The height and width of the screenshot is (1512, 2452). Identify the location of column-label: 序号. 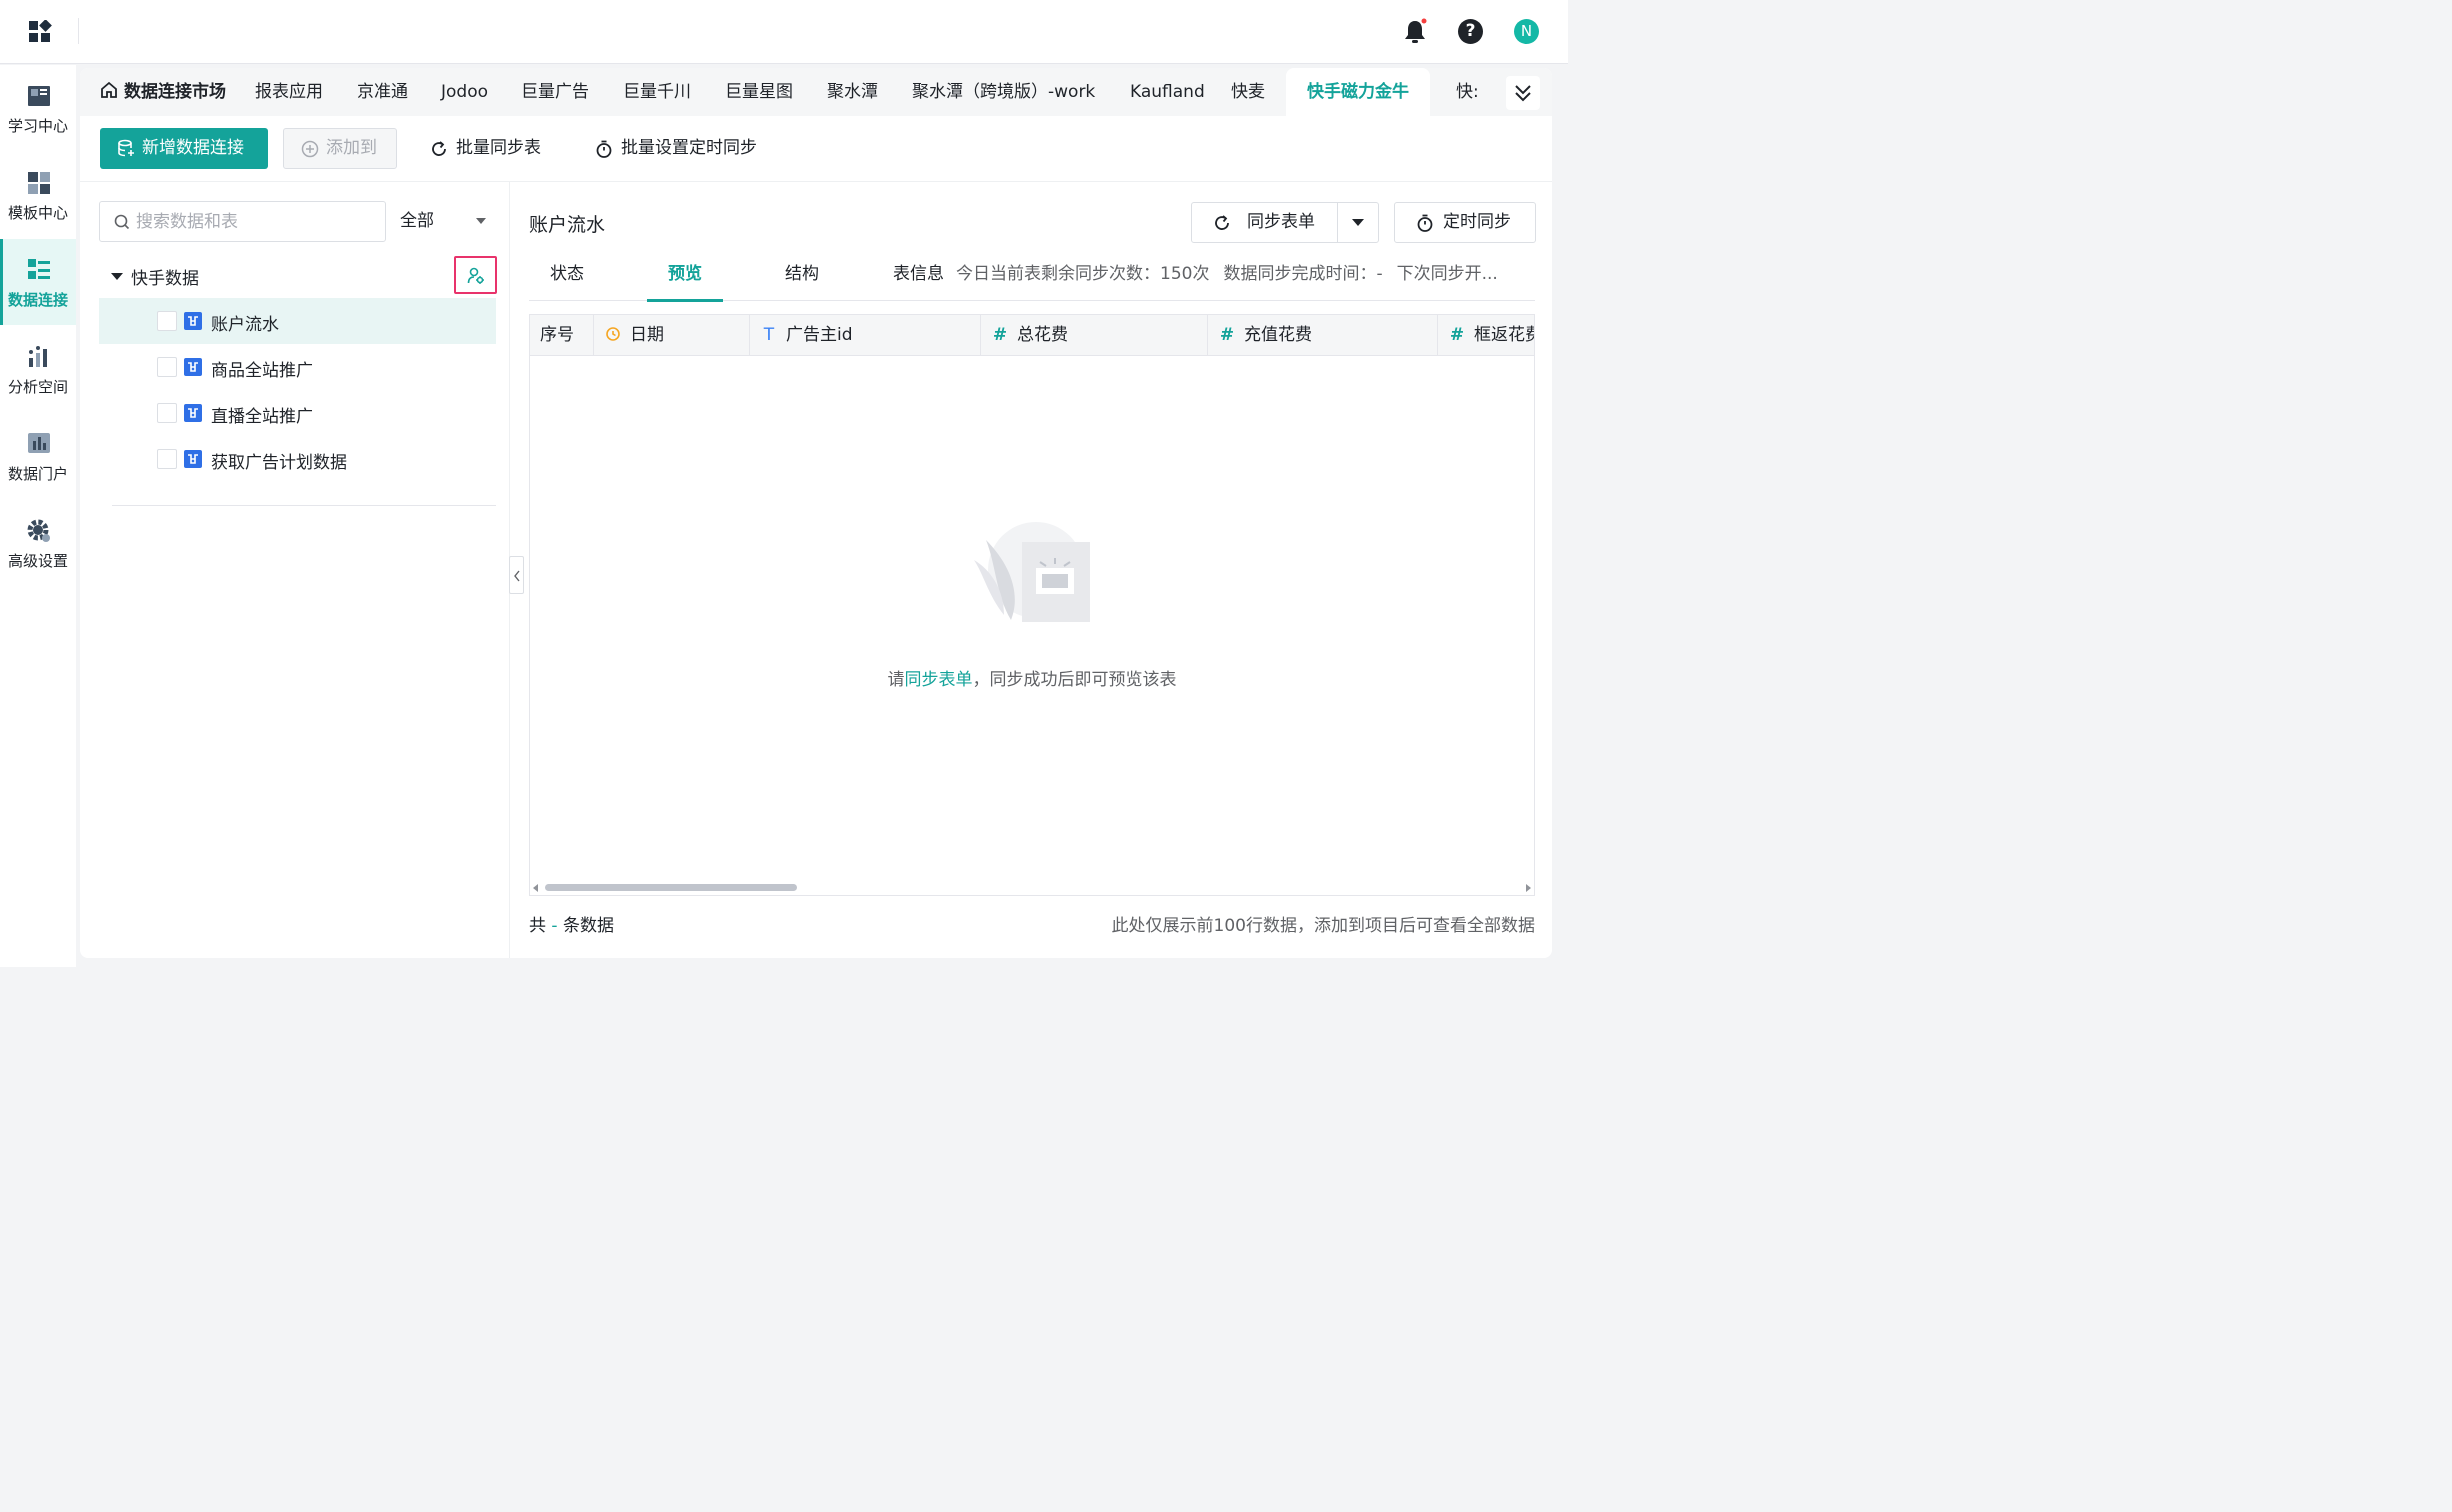
(557, 335).